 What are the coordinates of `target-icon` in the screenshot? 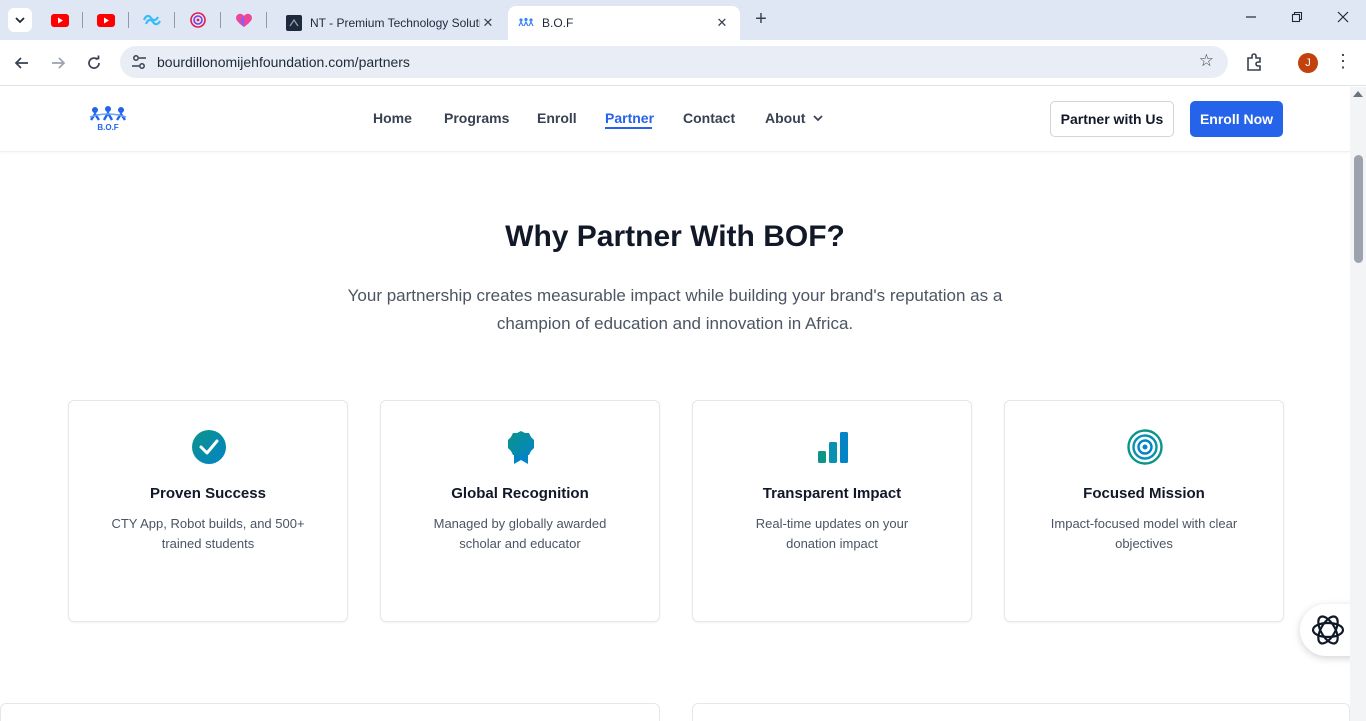 It's located at (1145, 447).